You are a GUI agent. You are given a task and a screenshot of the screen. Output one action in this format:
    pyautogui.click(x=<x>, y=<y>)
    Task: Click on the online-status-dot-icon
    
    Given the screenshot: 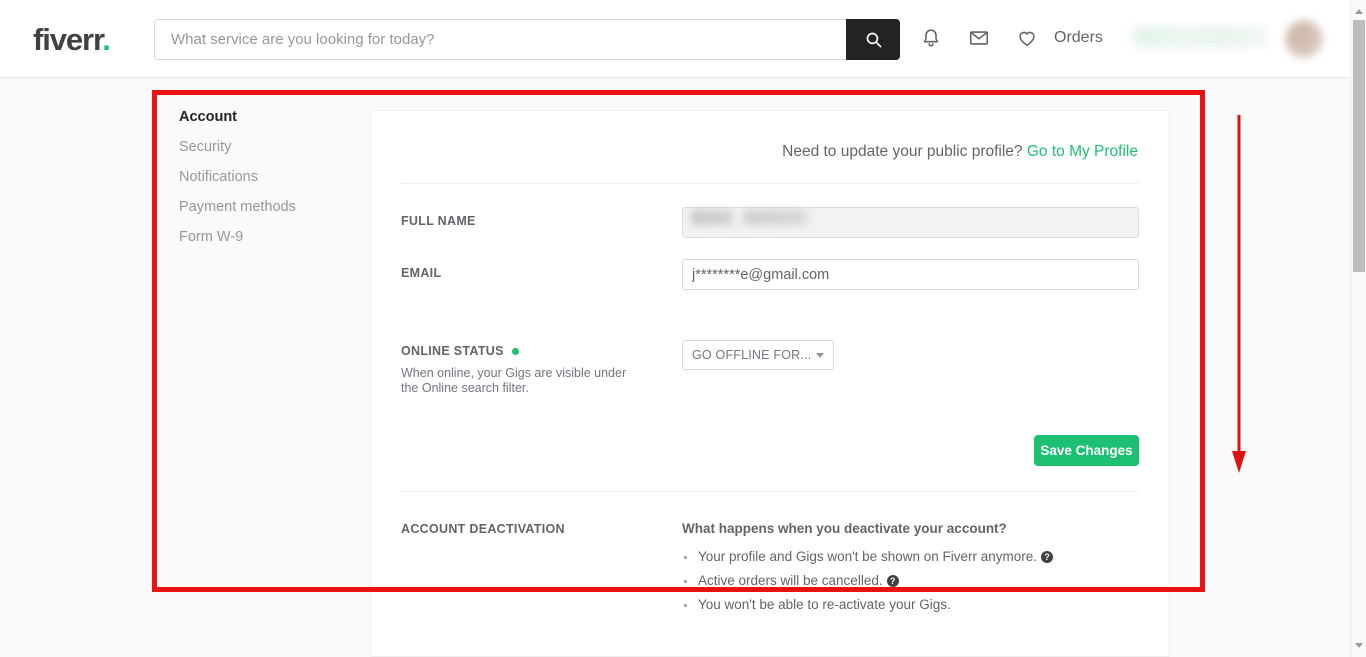 What is the action you would take?
    pyautogui.click(x=515, y=351)
    